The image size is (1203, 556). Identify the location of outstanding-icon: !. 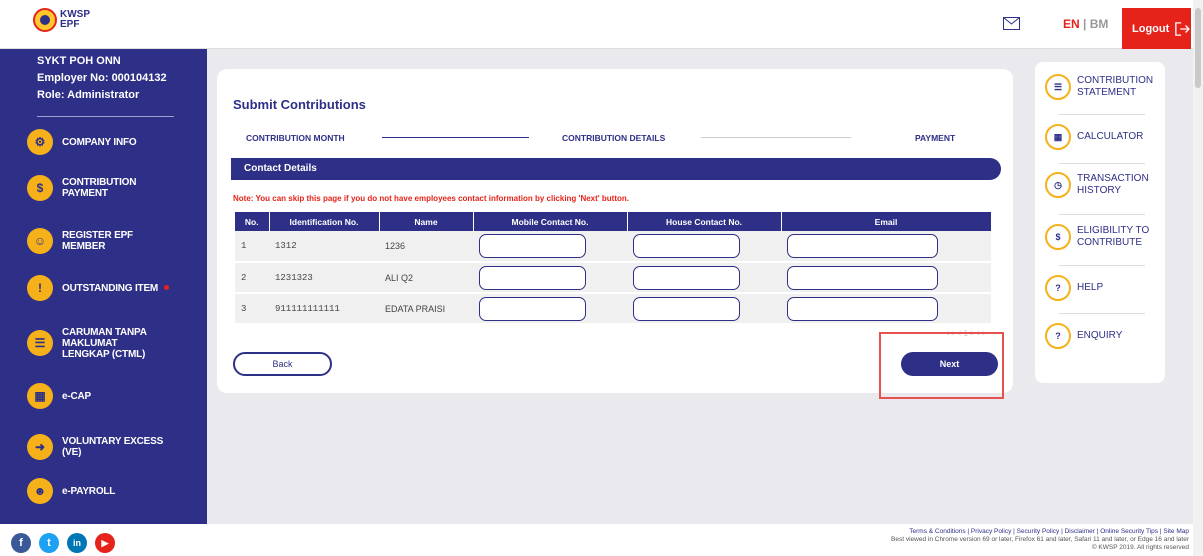
(40, 288).